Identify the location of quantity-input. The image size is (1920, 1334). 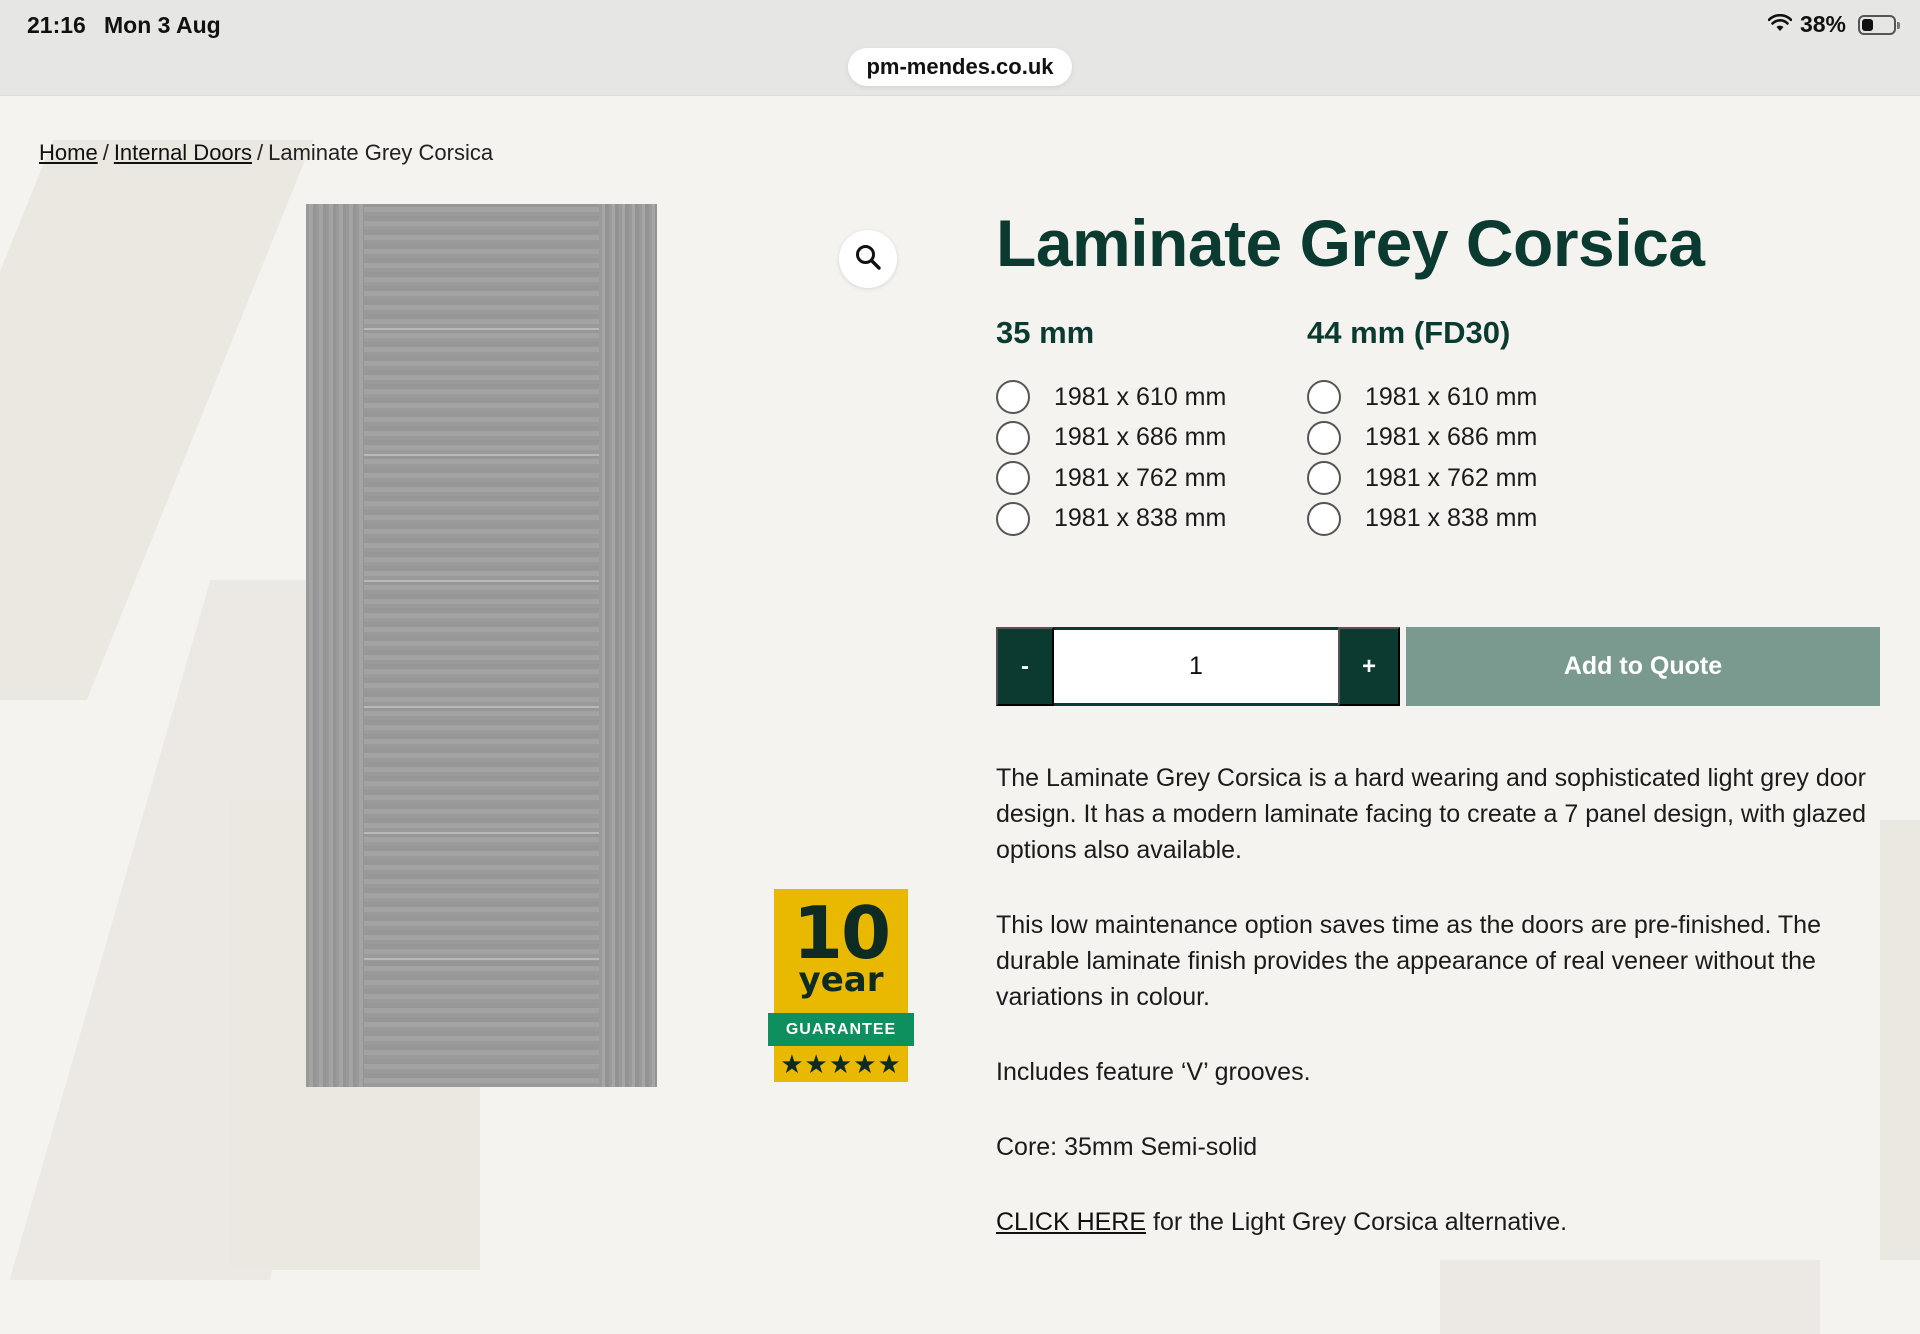
(1196, 666).